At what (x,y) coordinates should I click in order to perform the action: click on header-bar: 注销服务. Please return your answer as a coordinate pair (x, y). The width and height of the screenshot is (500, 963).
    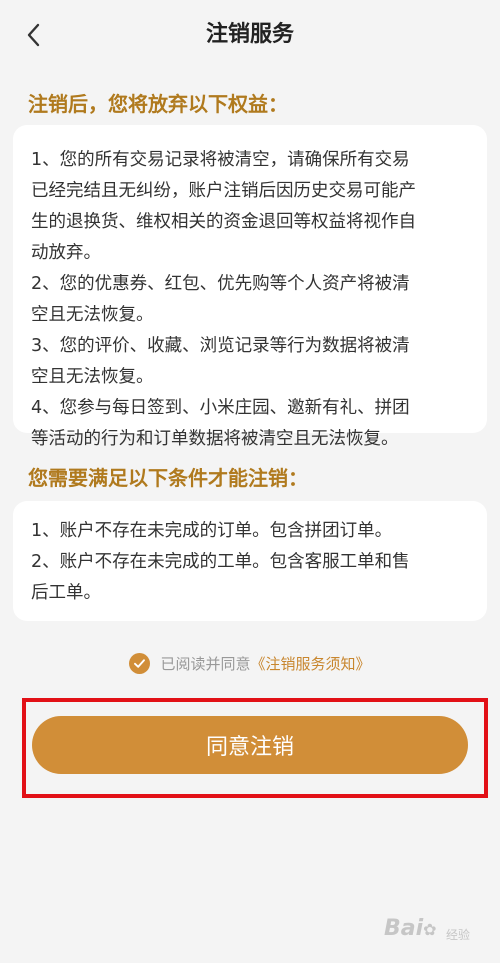
    Looking at the image, I should click on (250, 35).